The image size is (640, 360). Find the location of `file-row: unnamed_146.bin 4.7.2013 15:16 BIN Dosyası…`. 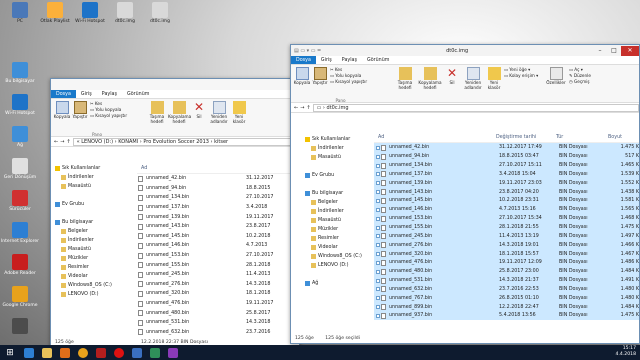

file-row: unnamed_146.bin 4.7.2013 15:16 BIN Dosyası… is located at coordinates (506, 209).